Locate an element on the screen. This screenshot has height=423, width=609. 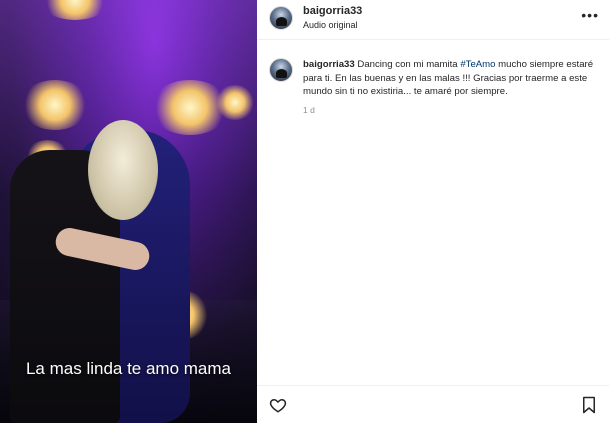
caption-text-start: Dancing con mi mamita is located at coordinates (409, 64).